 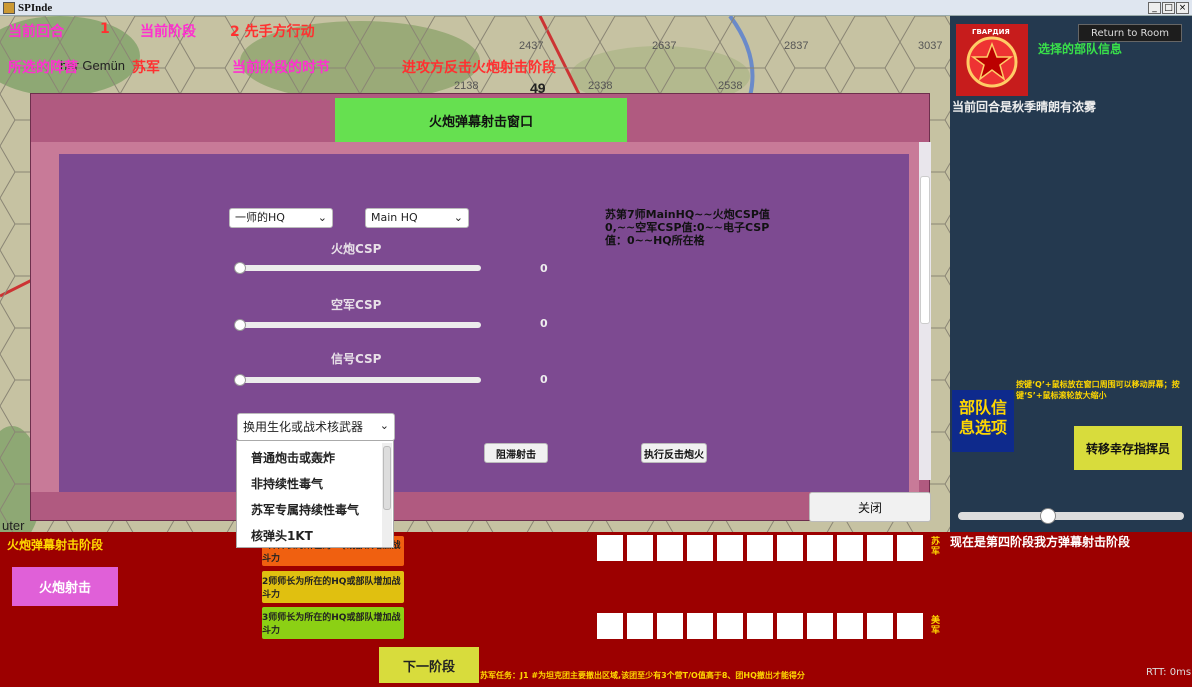 I want to click on weapon-select: 换用生化或战术核武器 ⌄, so click(x=316, y=427).